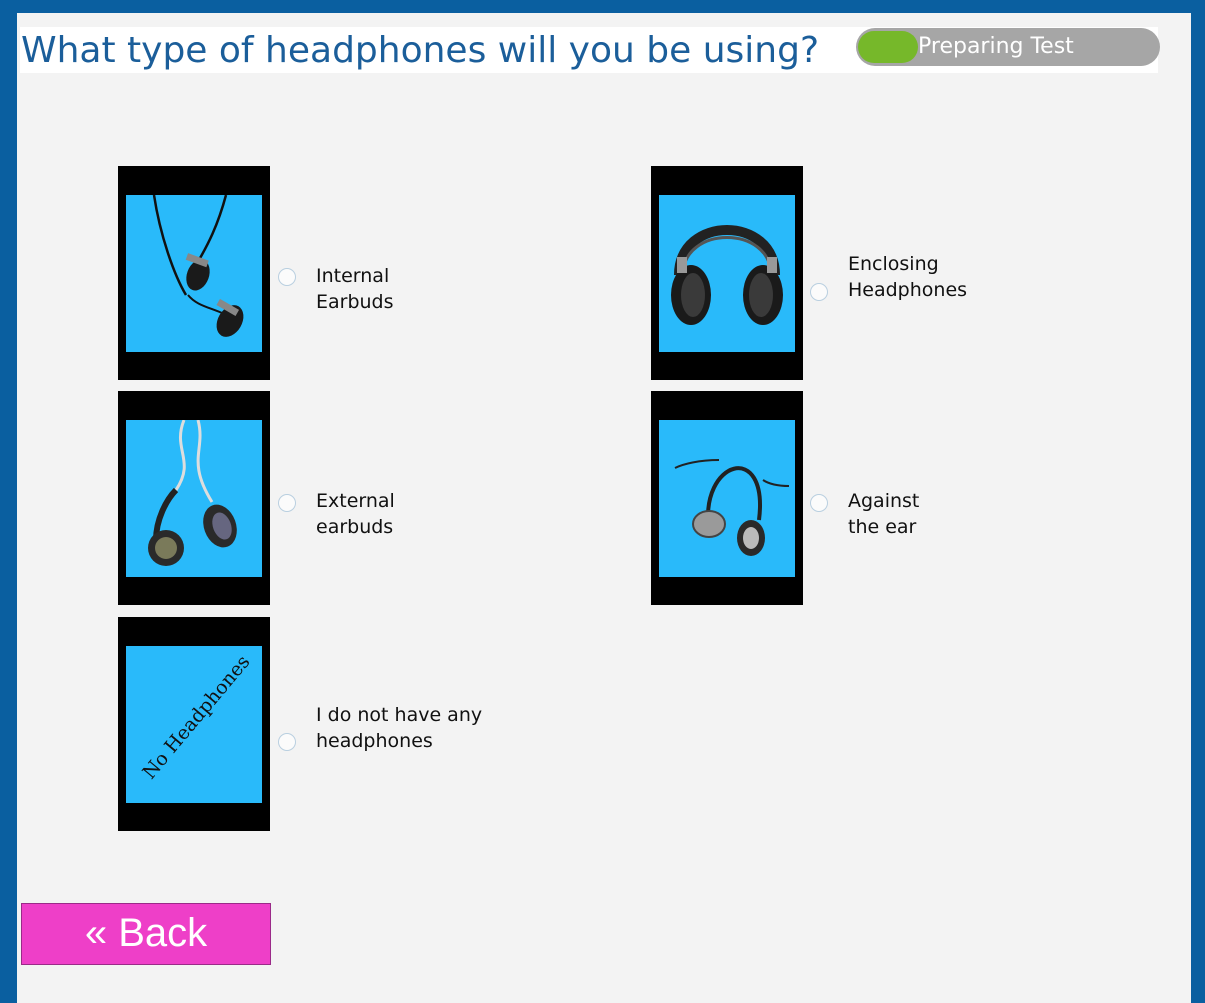 This screenshot has height=1003, width=1205. Describe the element at coordinates (819, 503) in the screenshot. I see `radio-against-the-ear` at that location.